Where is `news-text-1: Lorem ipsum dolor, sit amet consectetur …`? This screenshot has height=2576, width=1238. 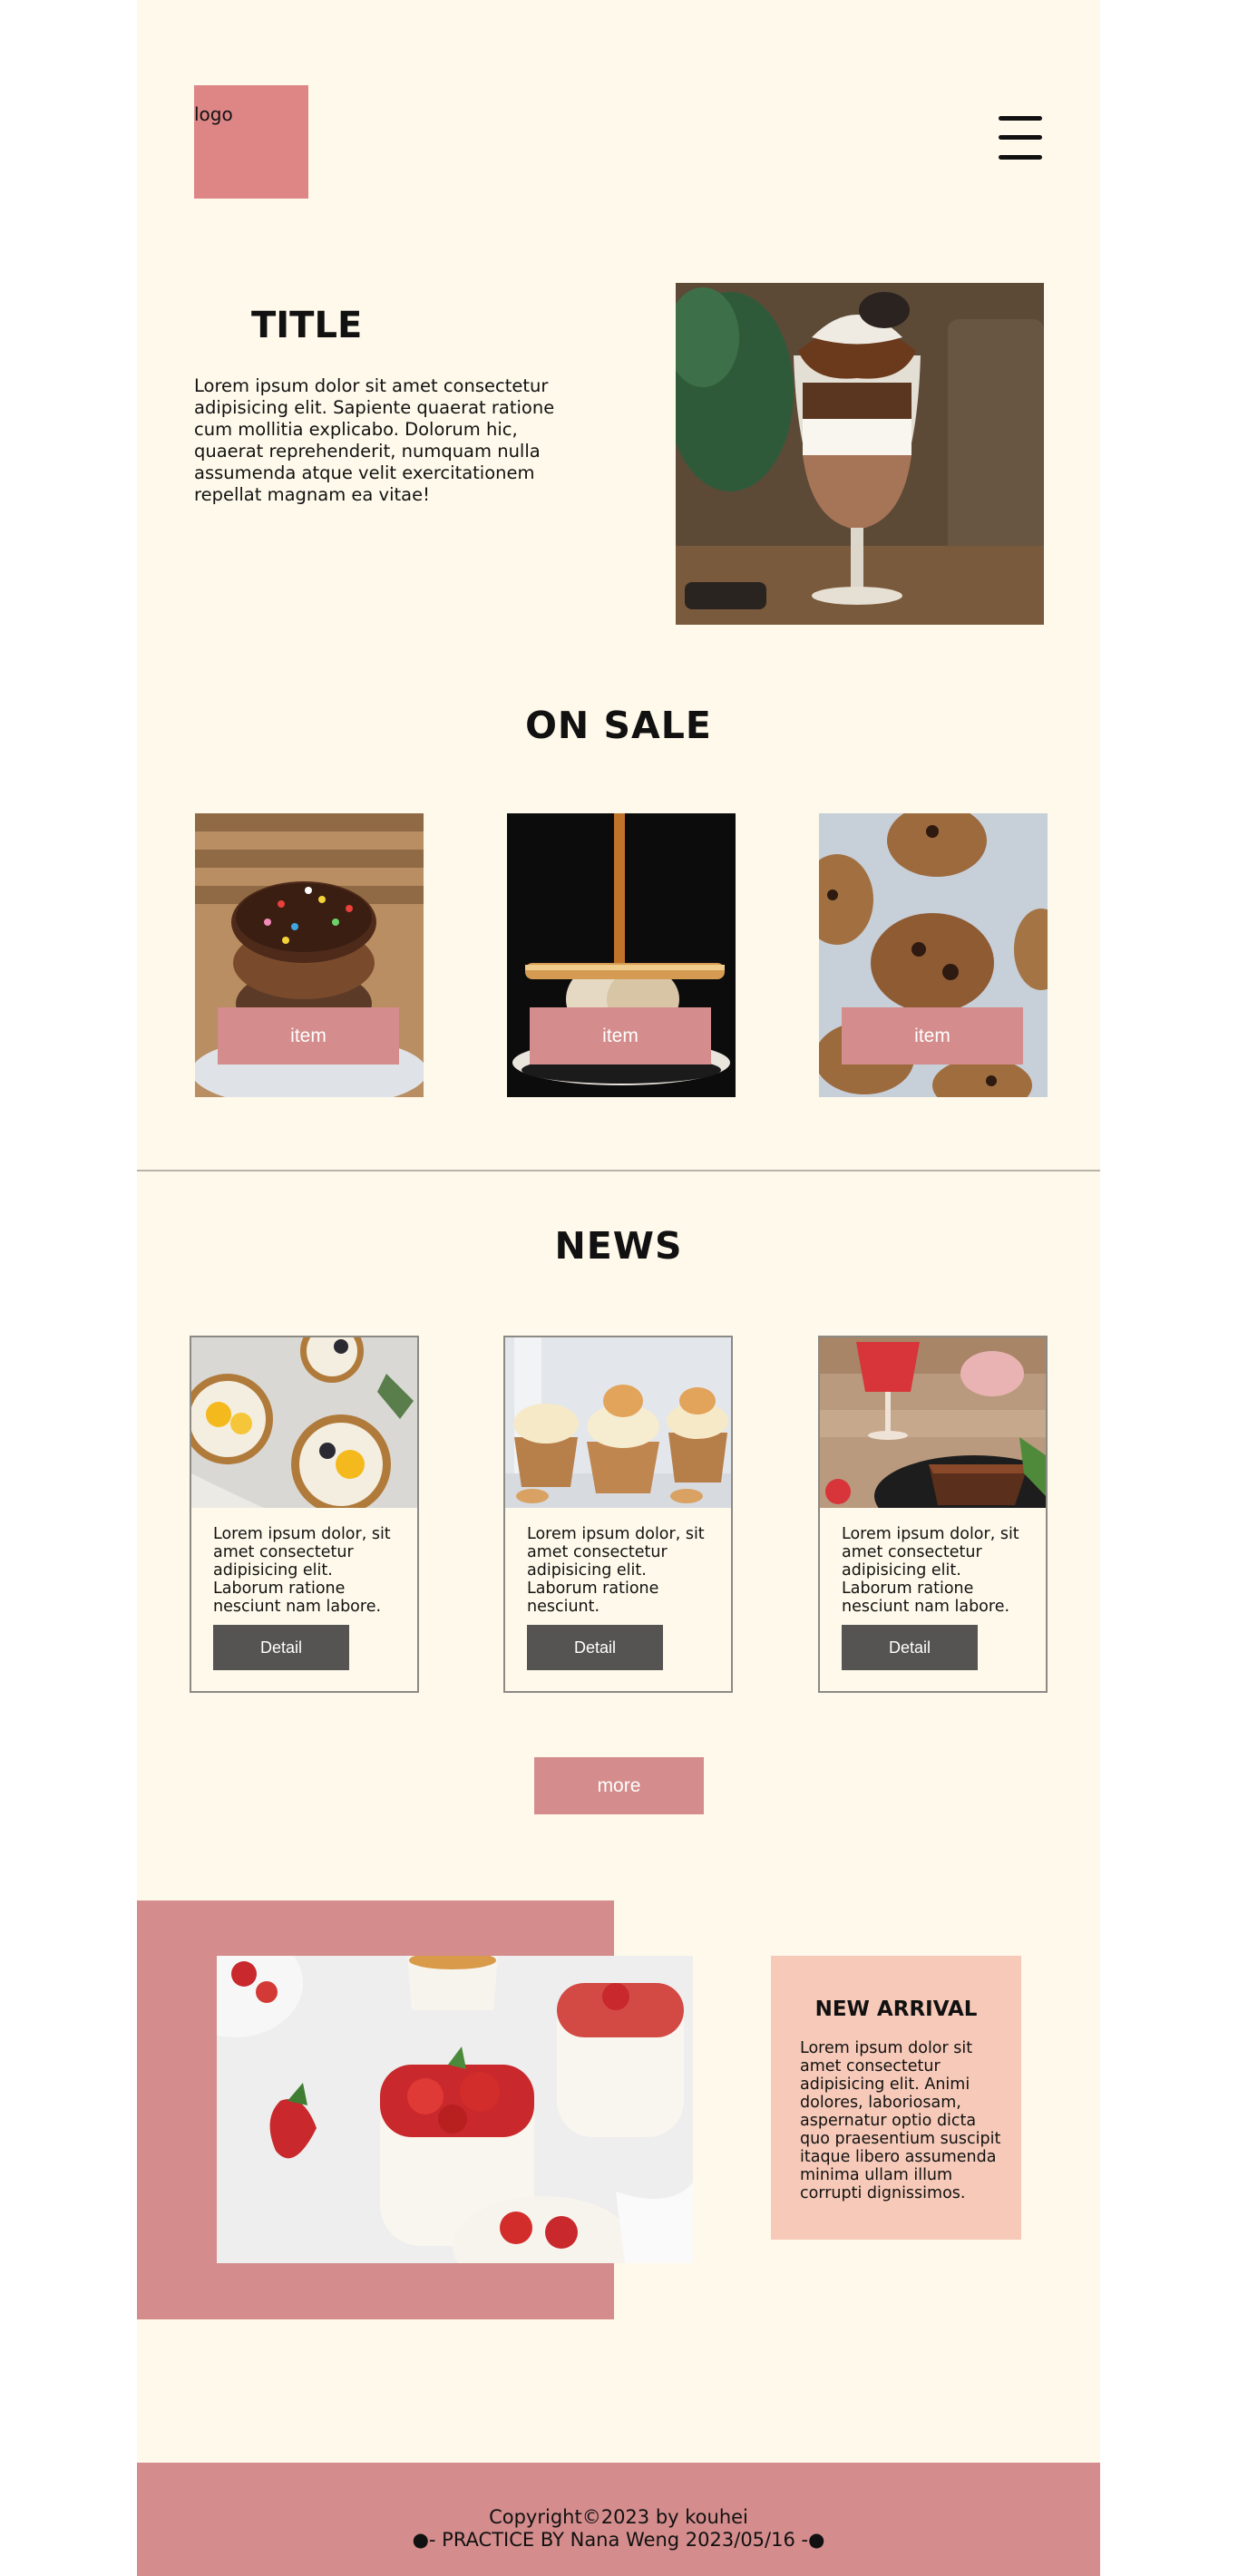 news-text-1: Lorem ipsum dolor, sit amet consectetur … is located at coordinates (302, 1570).